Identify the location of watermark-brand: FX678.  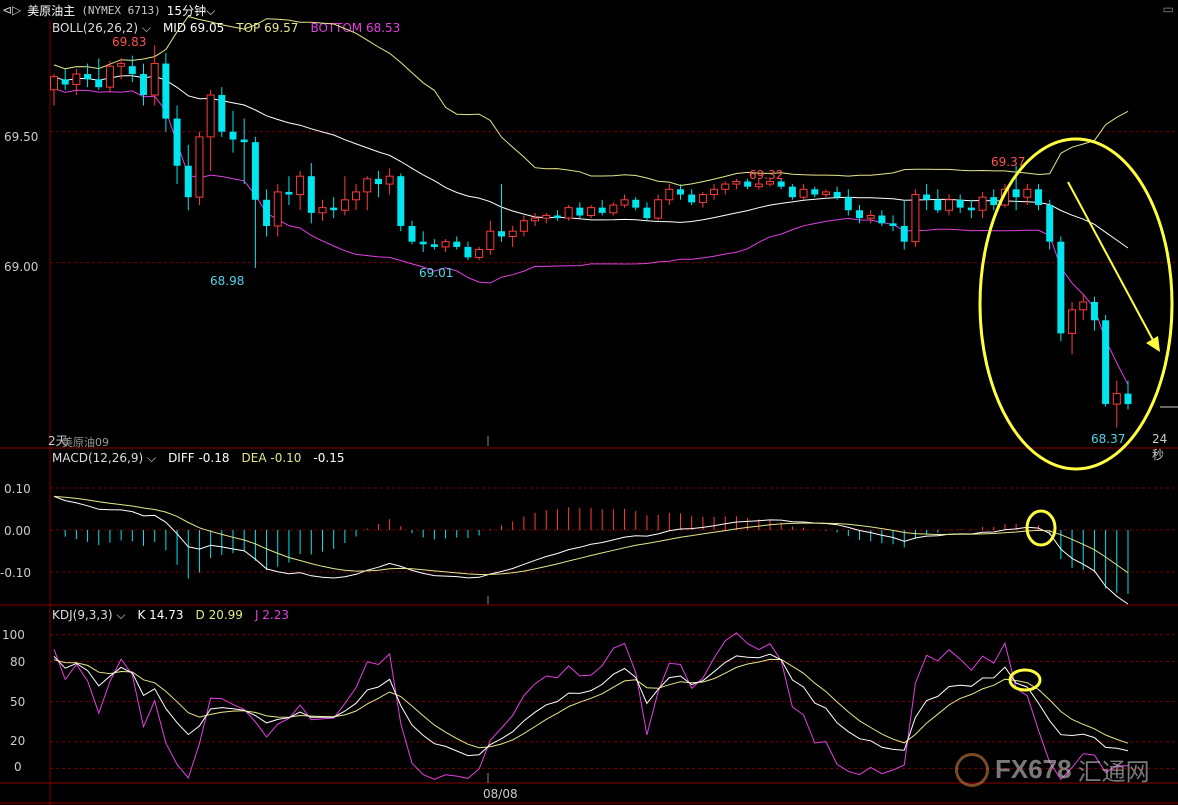
(1033, 769).